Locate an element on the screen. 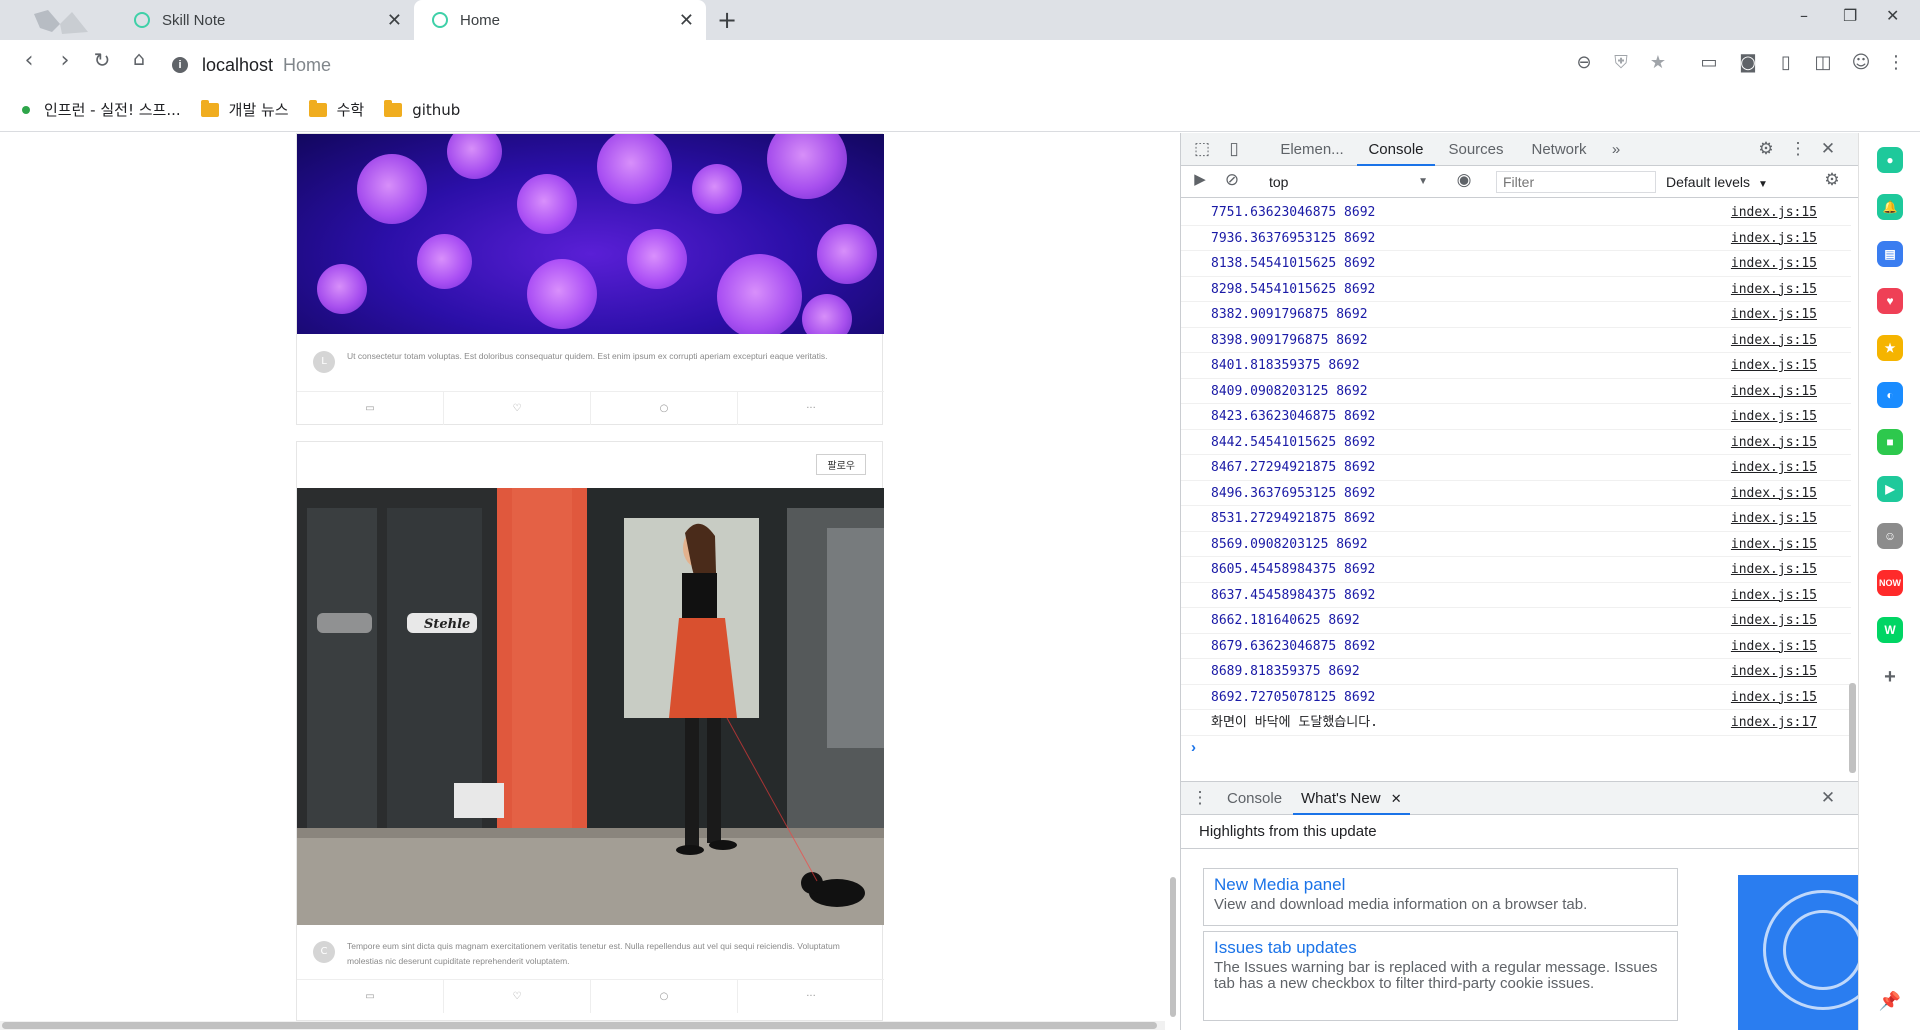 The image size is (1920, 1030). avatar: C is located at coordinates (324, 952).